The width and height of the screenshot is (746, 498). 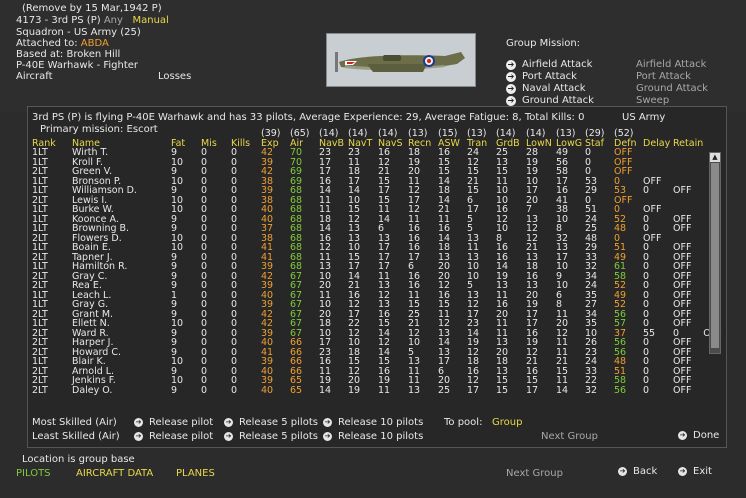 What do you see at coordinates (150, 20) in the screenshot?
I see `manual-label: Manual` at bounding box center [150, 20].